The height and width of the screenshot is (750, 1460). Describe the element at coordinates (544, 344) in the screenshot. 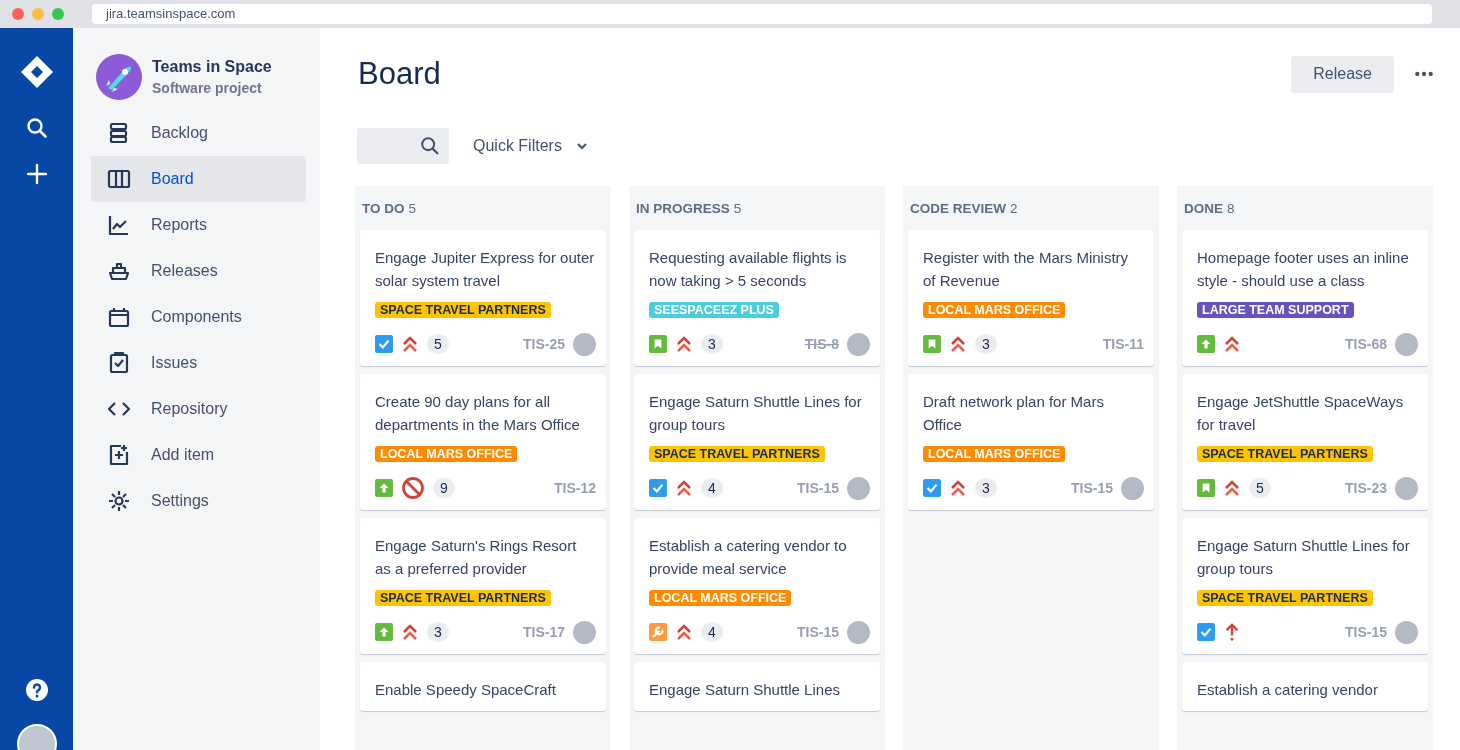

I see `issue-key: TIS-25` at that location.